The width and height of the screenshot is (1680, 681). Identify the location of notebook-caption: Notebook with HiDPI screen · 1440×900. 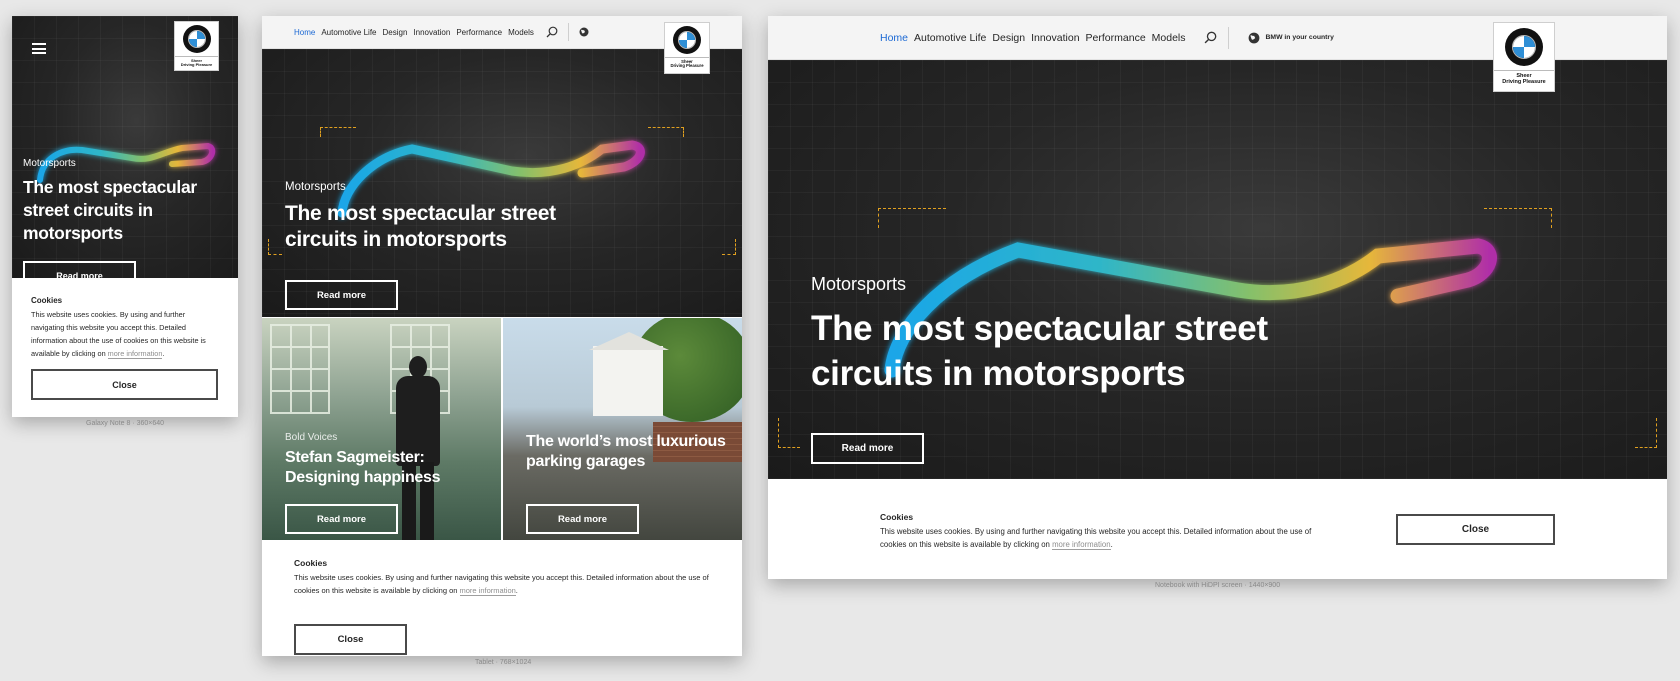
(1218, 585).